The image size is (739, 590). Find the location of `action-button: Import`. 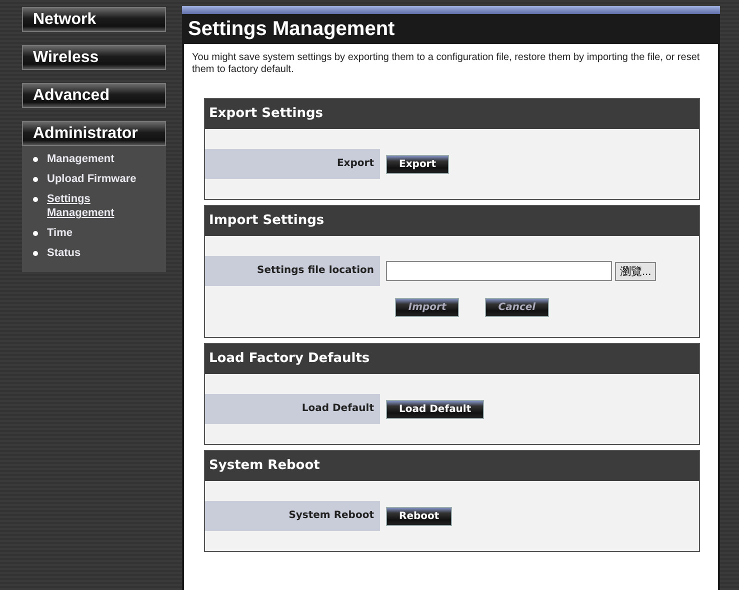

action-button: Import is located at coordinates (427, 307).